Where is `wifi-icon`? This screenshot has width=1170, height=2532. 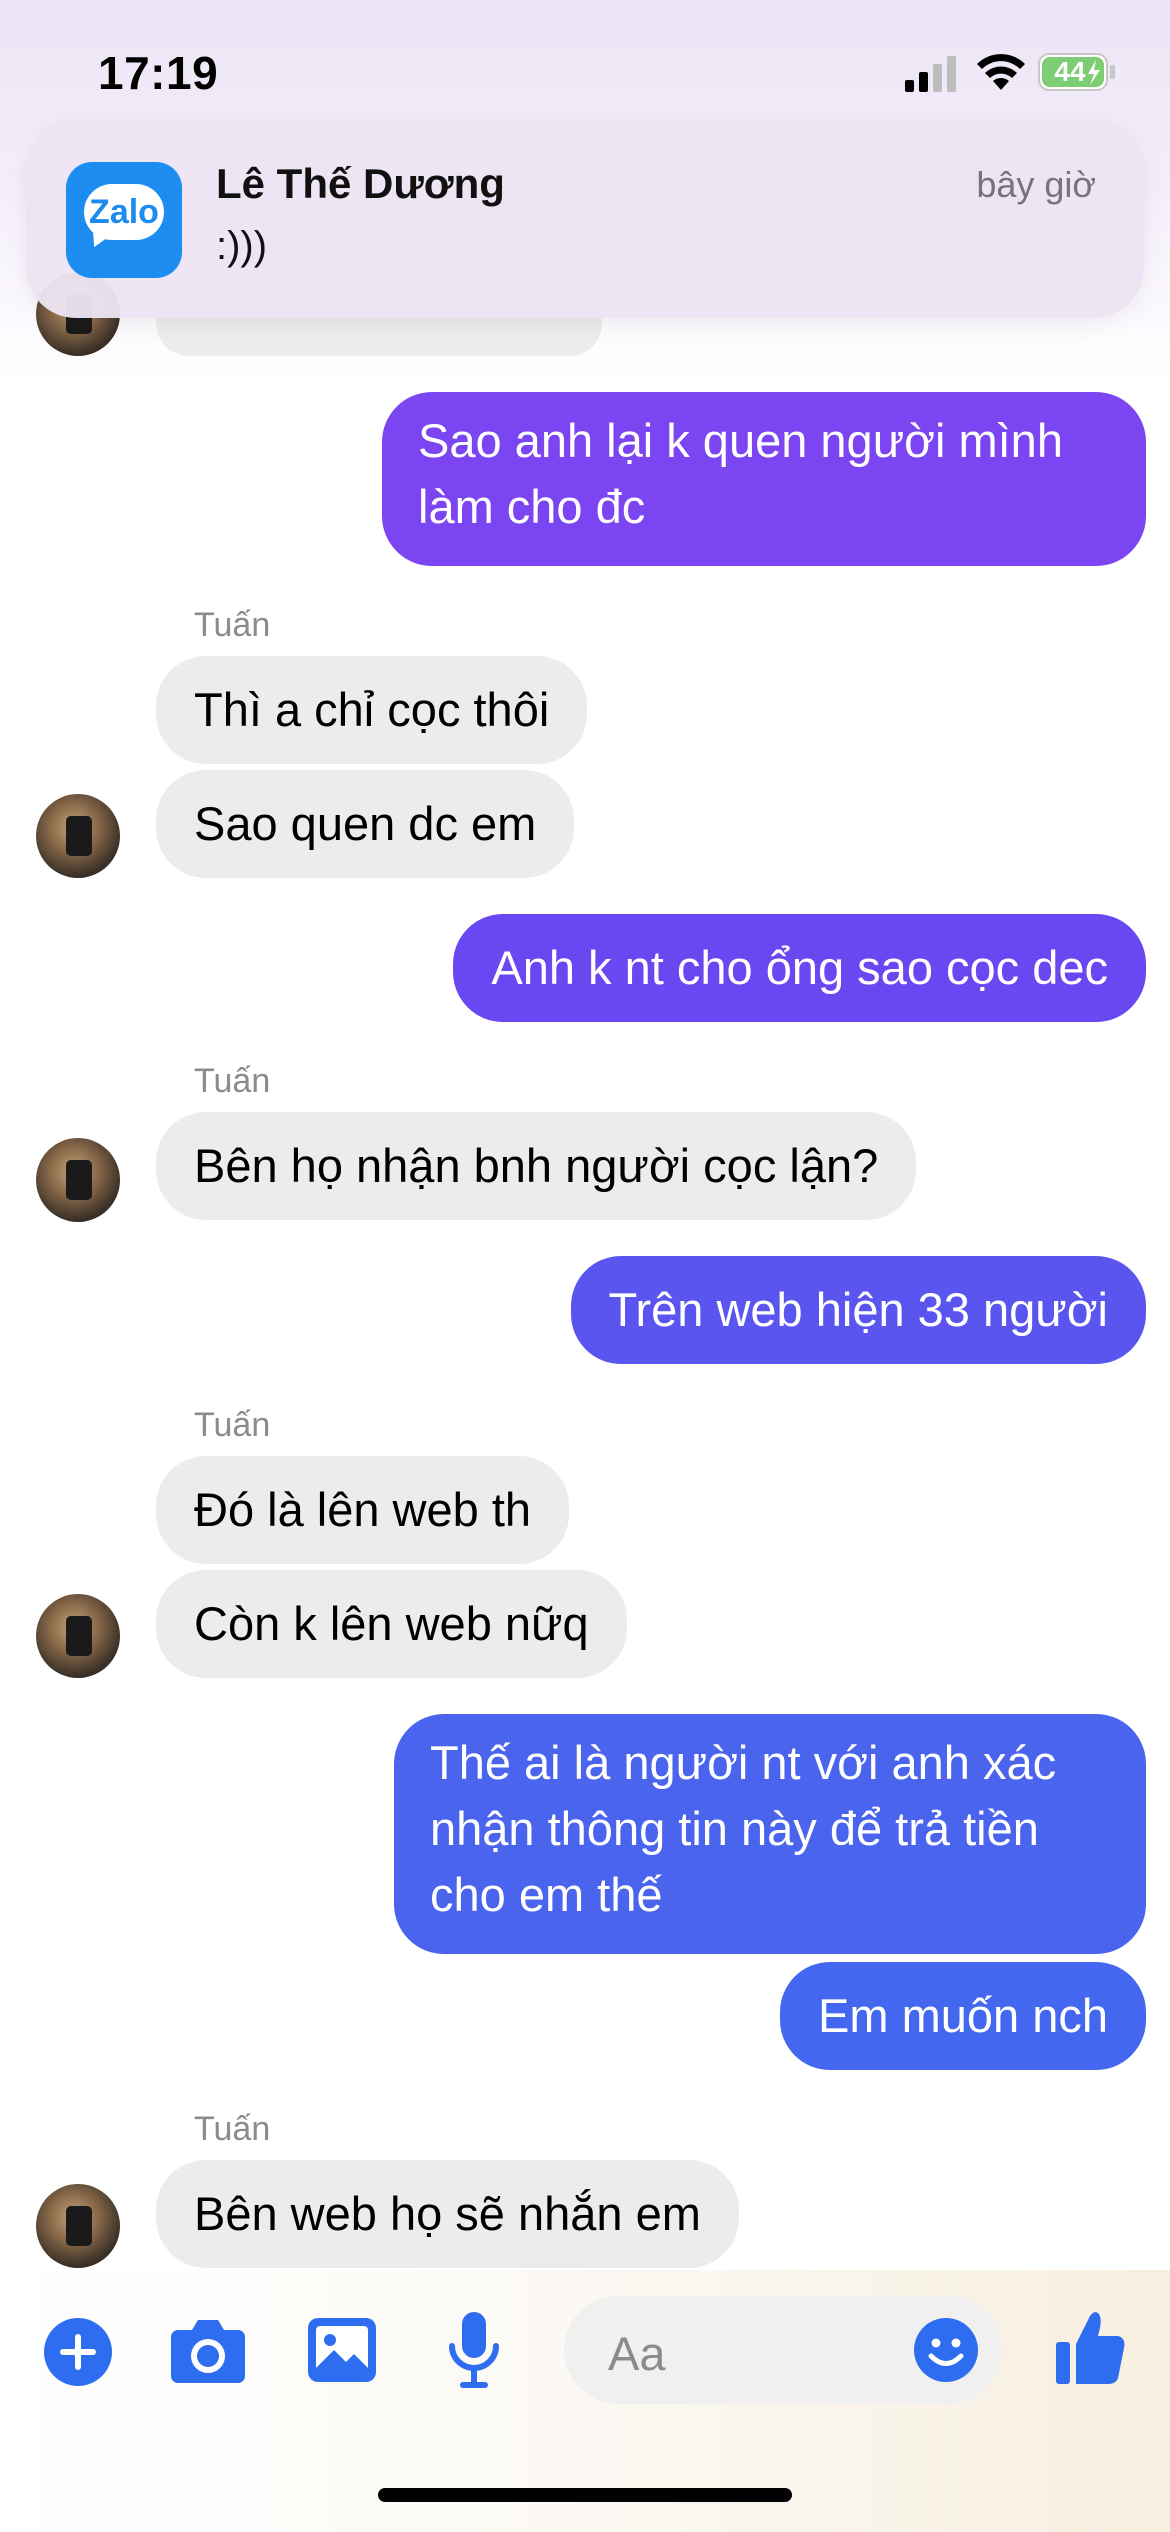 wifi-icon is located at coordinates (1001, 72).